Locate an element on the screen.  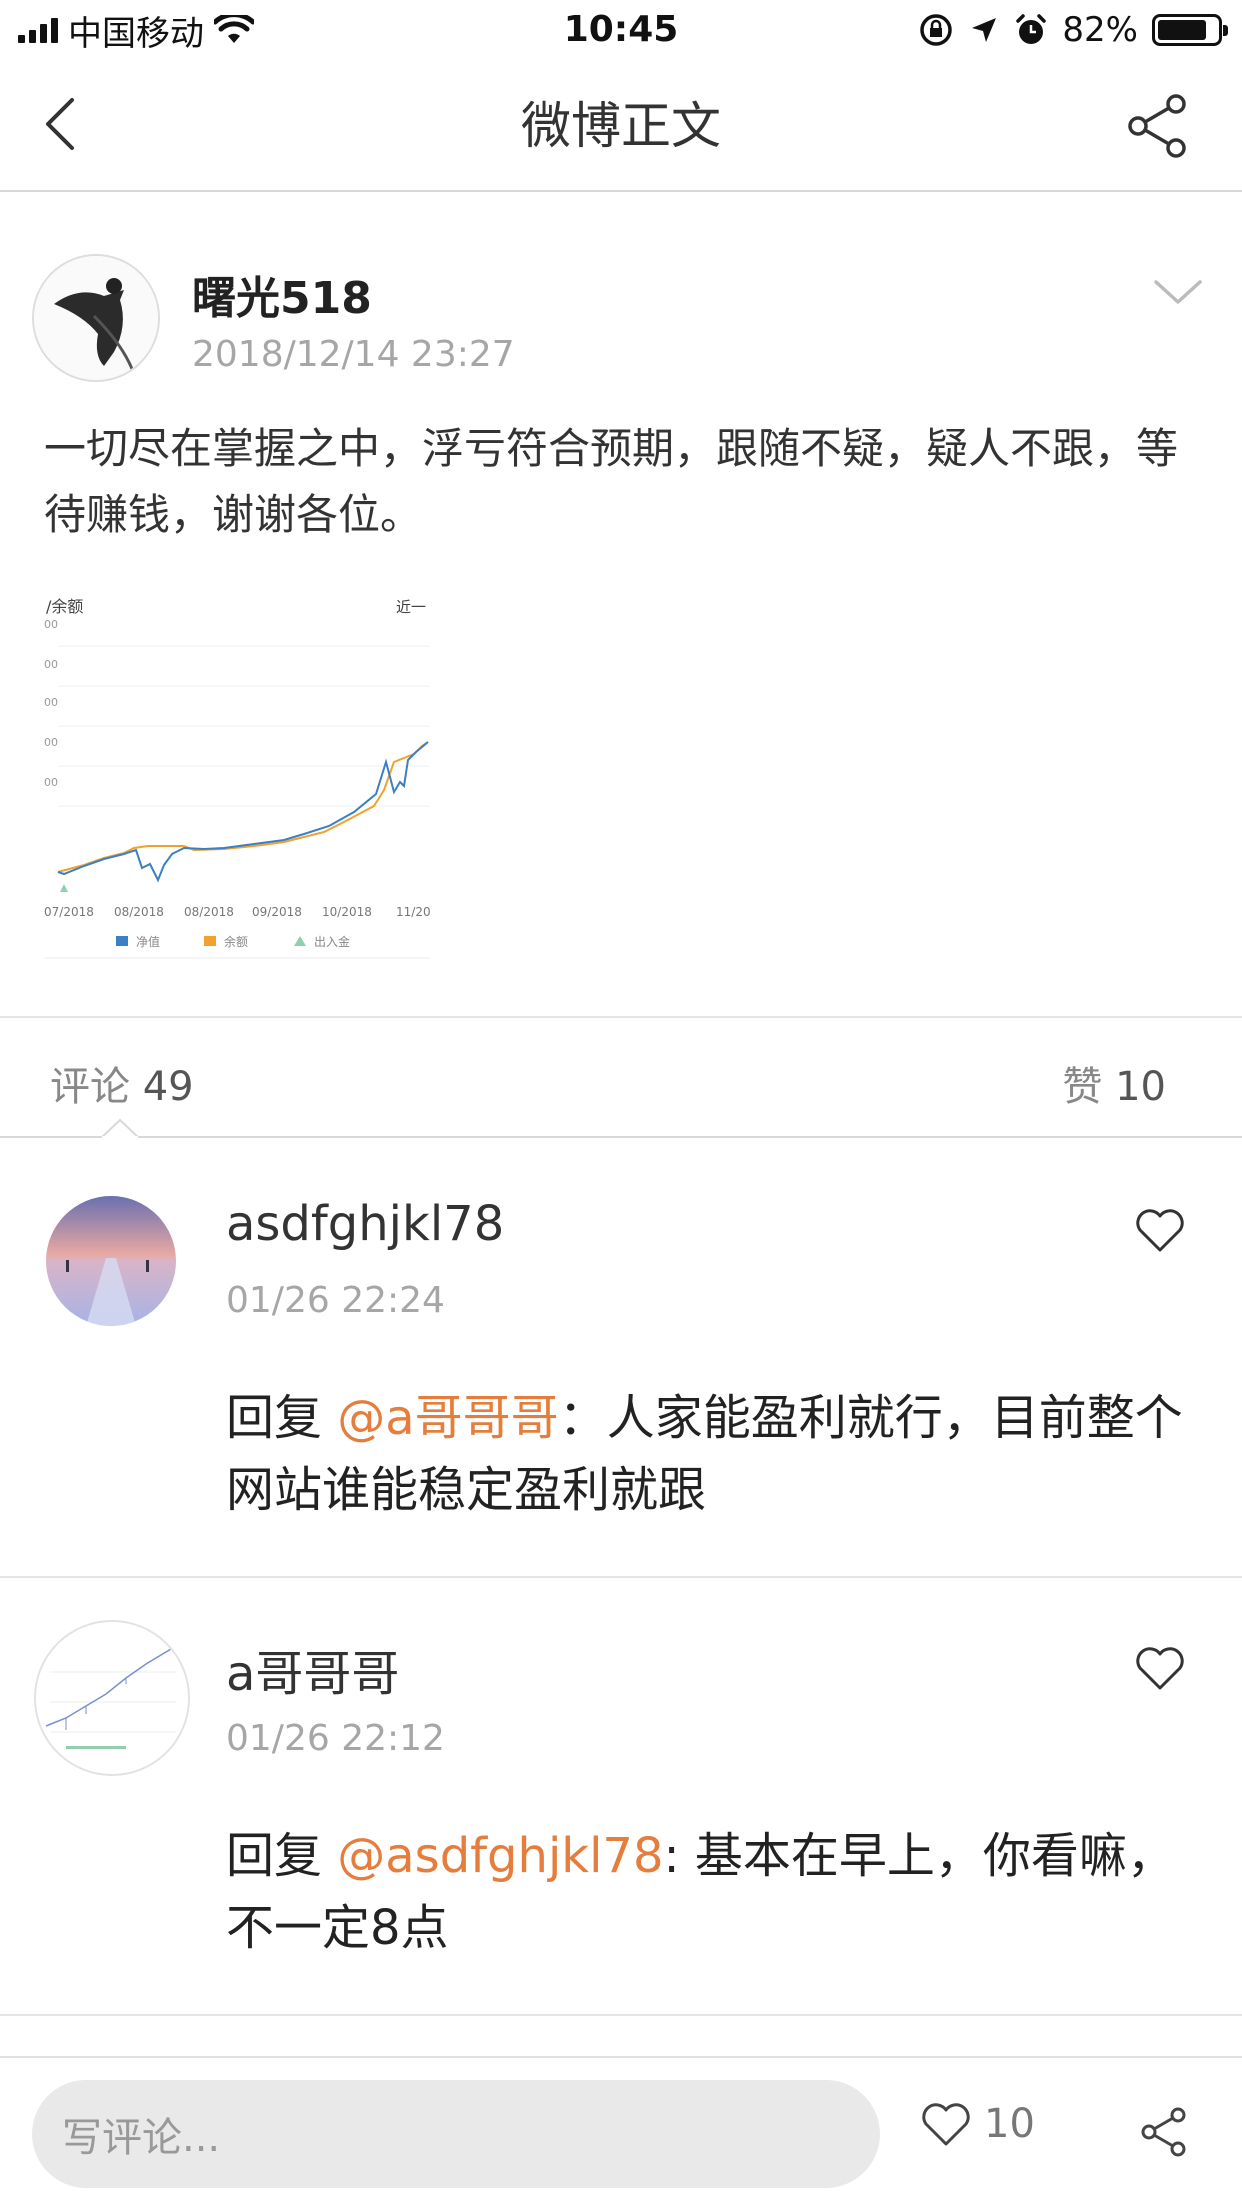
tab-comments-label: 评论 is located at coordinates (90, 1087).